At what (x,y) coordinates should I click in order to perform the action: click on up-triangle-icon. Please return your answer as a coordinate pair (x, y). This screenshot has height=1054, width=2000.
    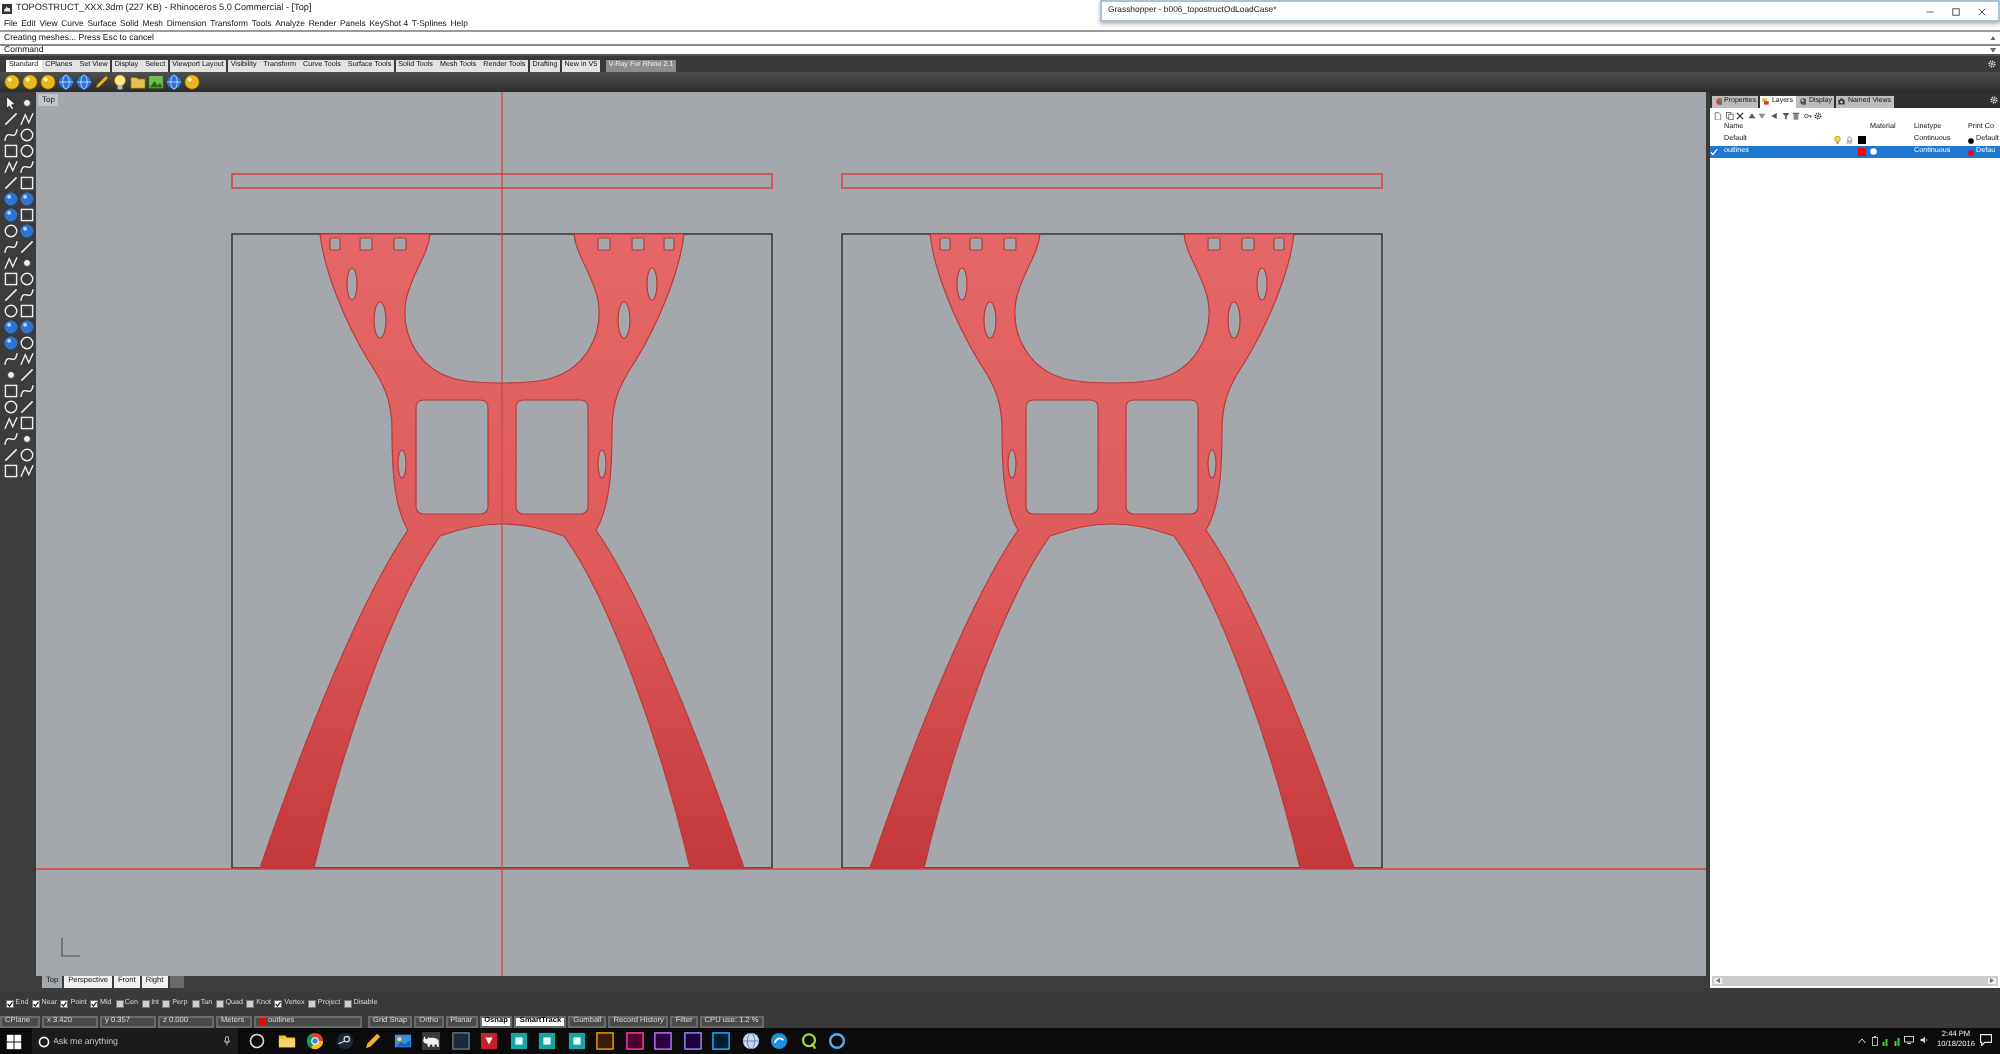
    Looking at the image, I should click on (1751, 115).